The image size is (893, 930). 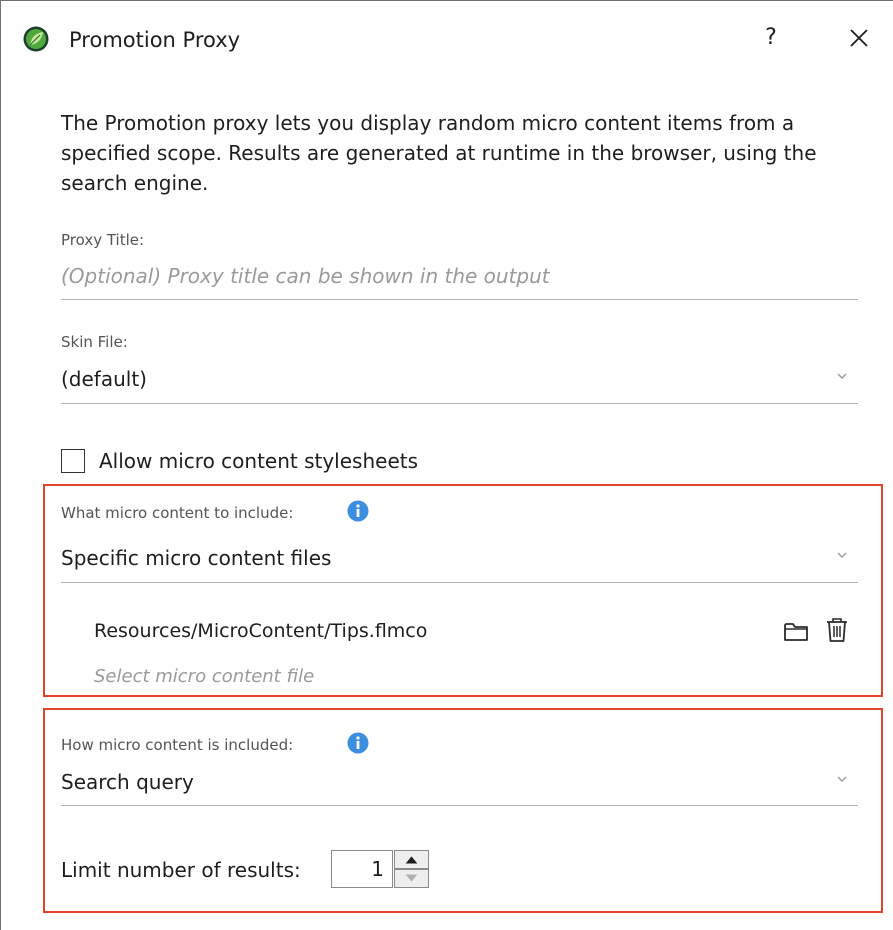 What do you see at coordinates (36, 39) in the screenshot?
I see `app-logo-icon` at bounding box center [36, 39].